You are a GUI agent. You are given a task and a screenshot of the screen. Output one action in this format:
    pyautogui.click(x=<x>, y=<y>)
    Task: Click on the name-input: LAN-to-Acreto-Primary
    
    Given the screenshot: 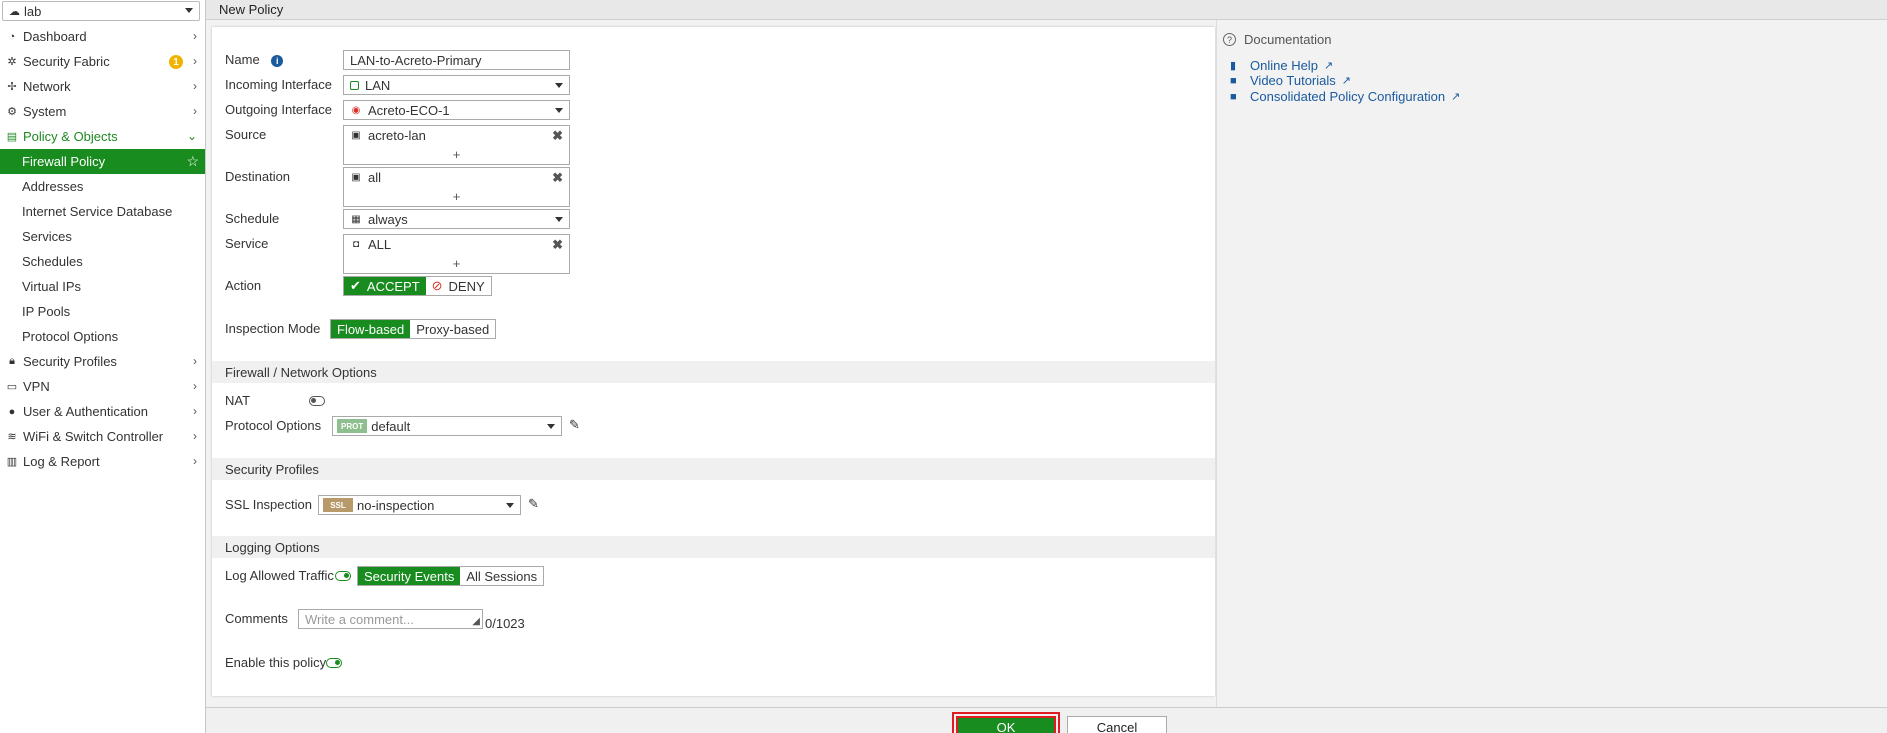 What is the action you would take?
    pyautogui.click(x=456, y=60)
    